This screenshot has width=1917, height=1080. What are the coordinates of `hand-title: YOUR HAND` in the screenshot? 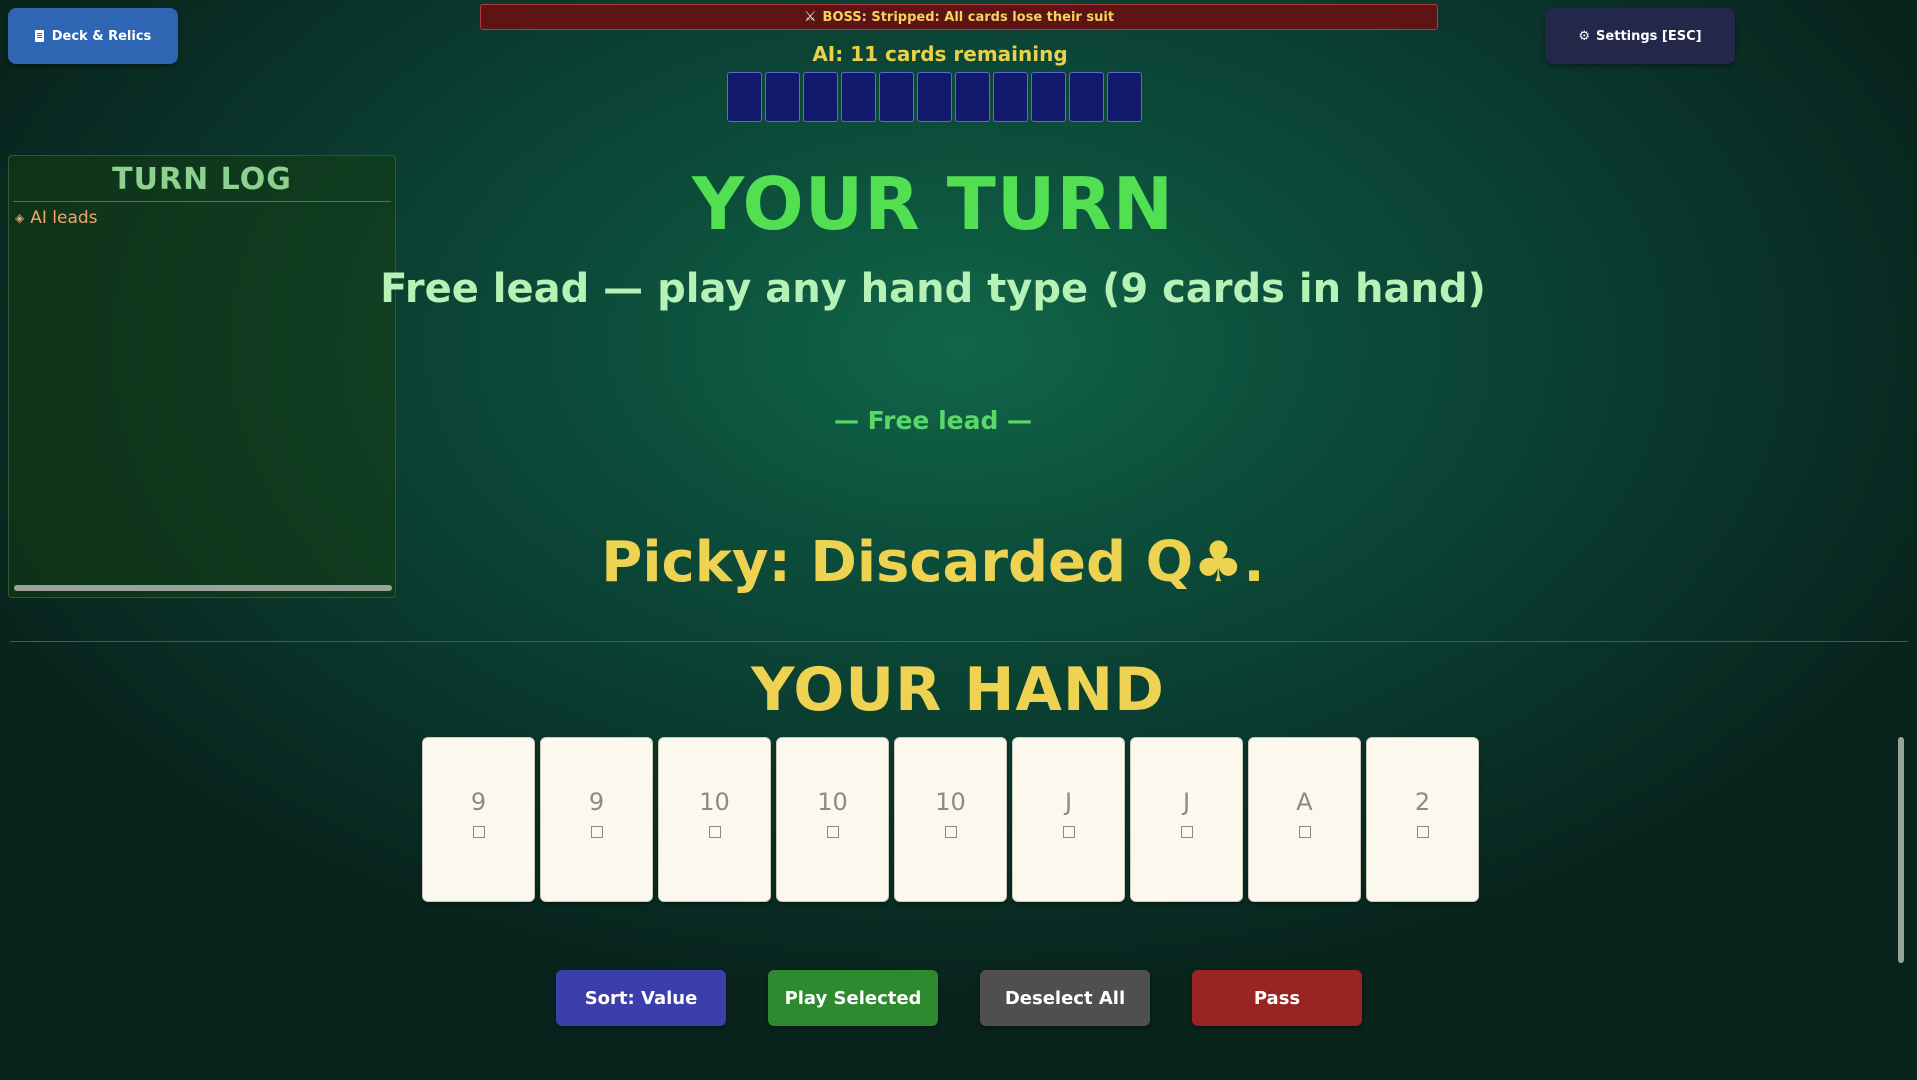 It's located at (958, 690).